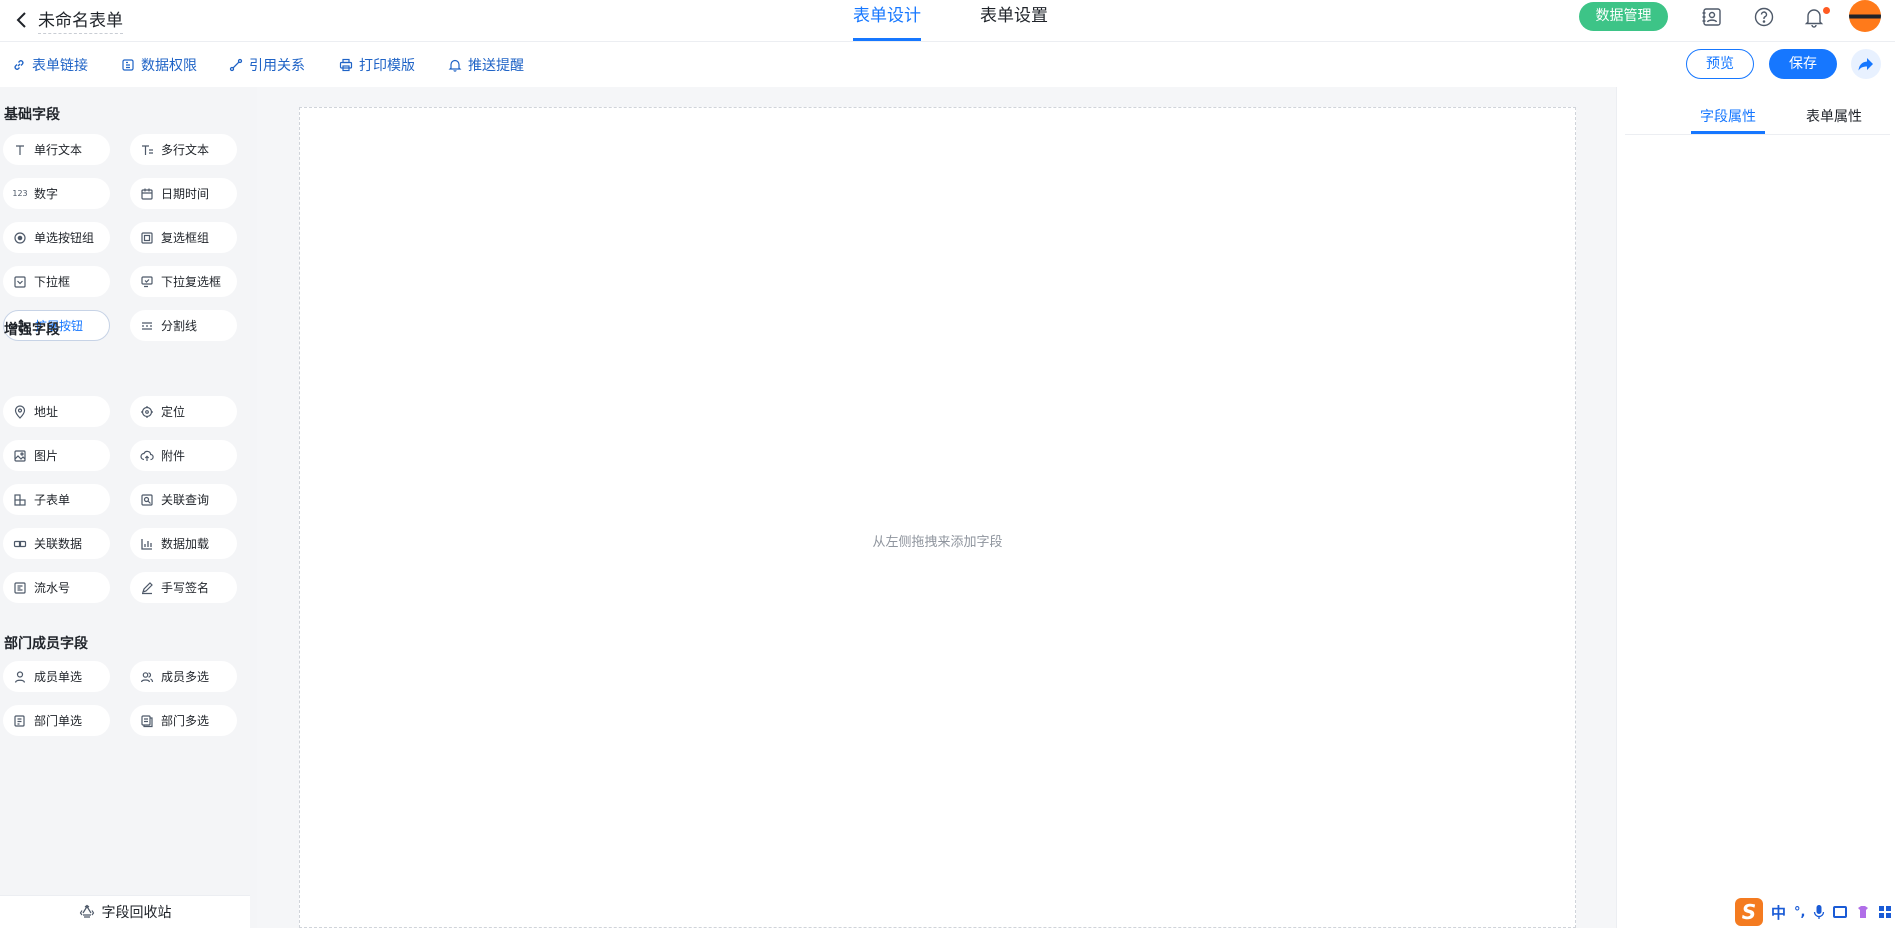 This screenshot has width=1895, height=928. Describe the element at coordinates (147, 282) in the screenshot. I see `dropdown-checkbox-icon` at that location.